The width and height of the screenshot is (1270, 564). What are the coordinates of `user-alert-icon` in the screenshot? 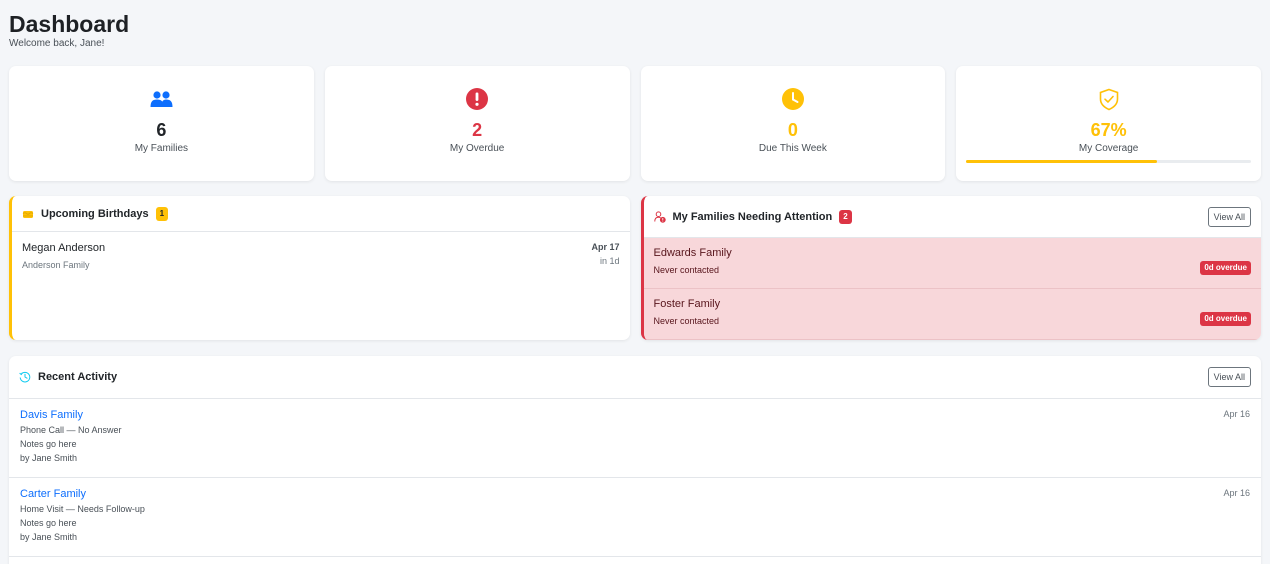 It's located at (659, 216).